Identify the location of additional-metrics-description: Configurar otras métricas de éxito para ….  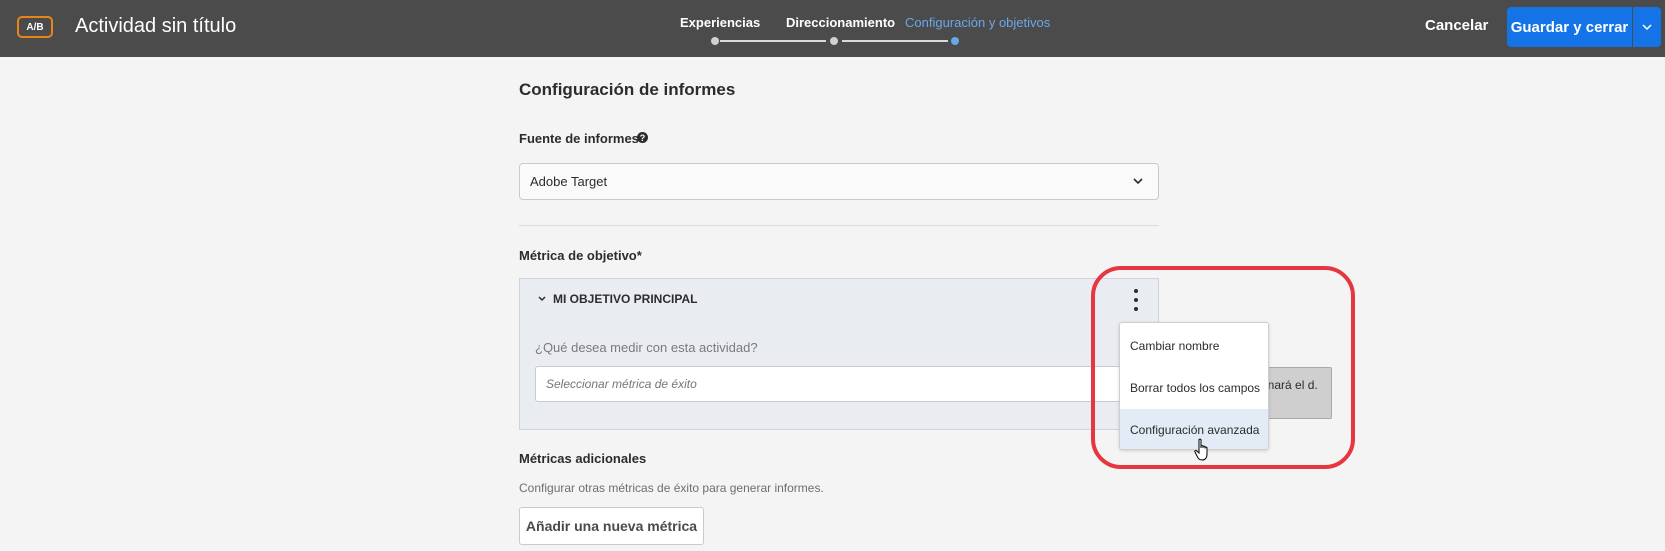
(671, 488).